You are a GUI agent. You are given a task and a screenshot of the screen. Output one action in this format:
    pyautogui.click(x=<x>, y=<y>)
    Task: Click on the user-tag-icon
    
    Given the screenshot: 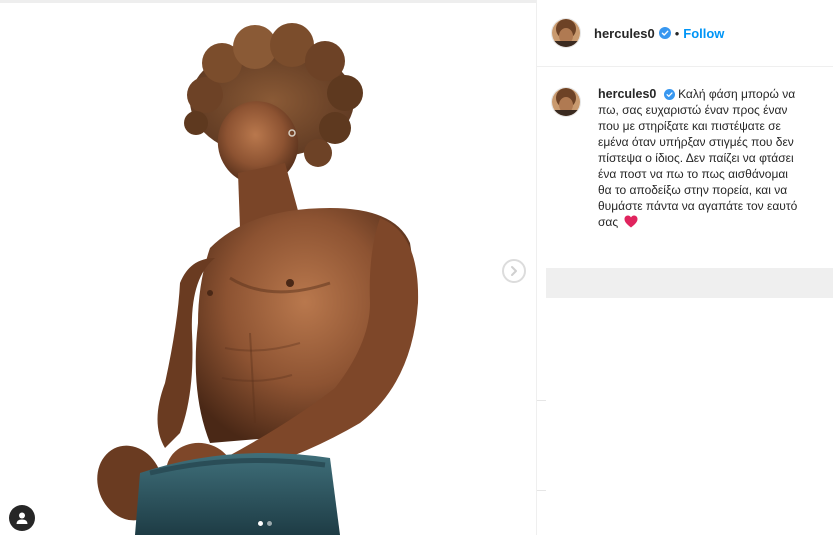 What is the action you would take?
    pyautogui.click(x=22, y=518)
    